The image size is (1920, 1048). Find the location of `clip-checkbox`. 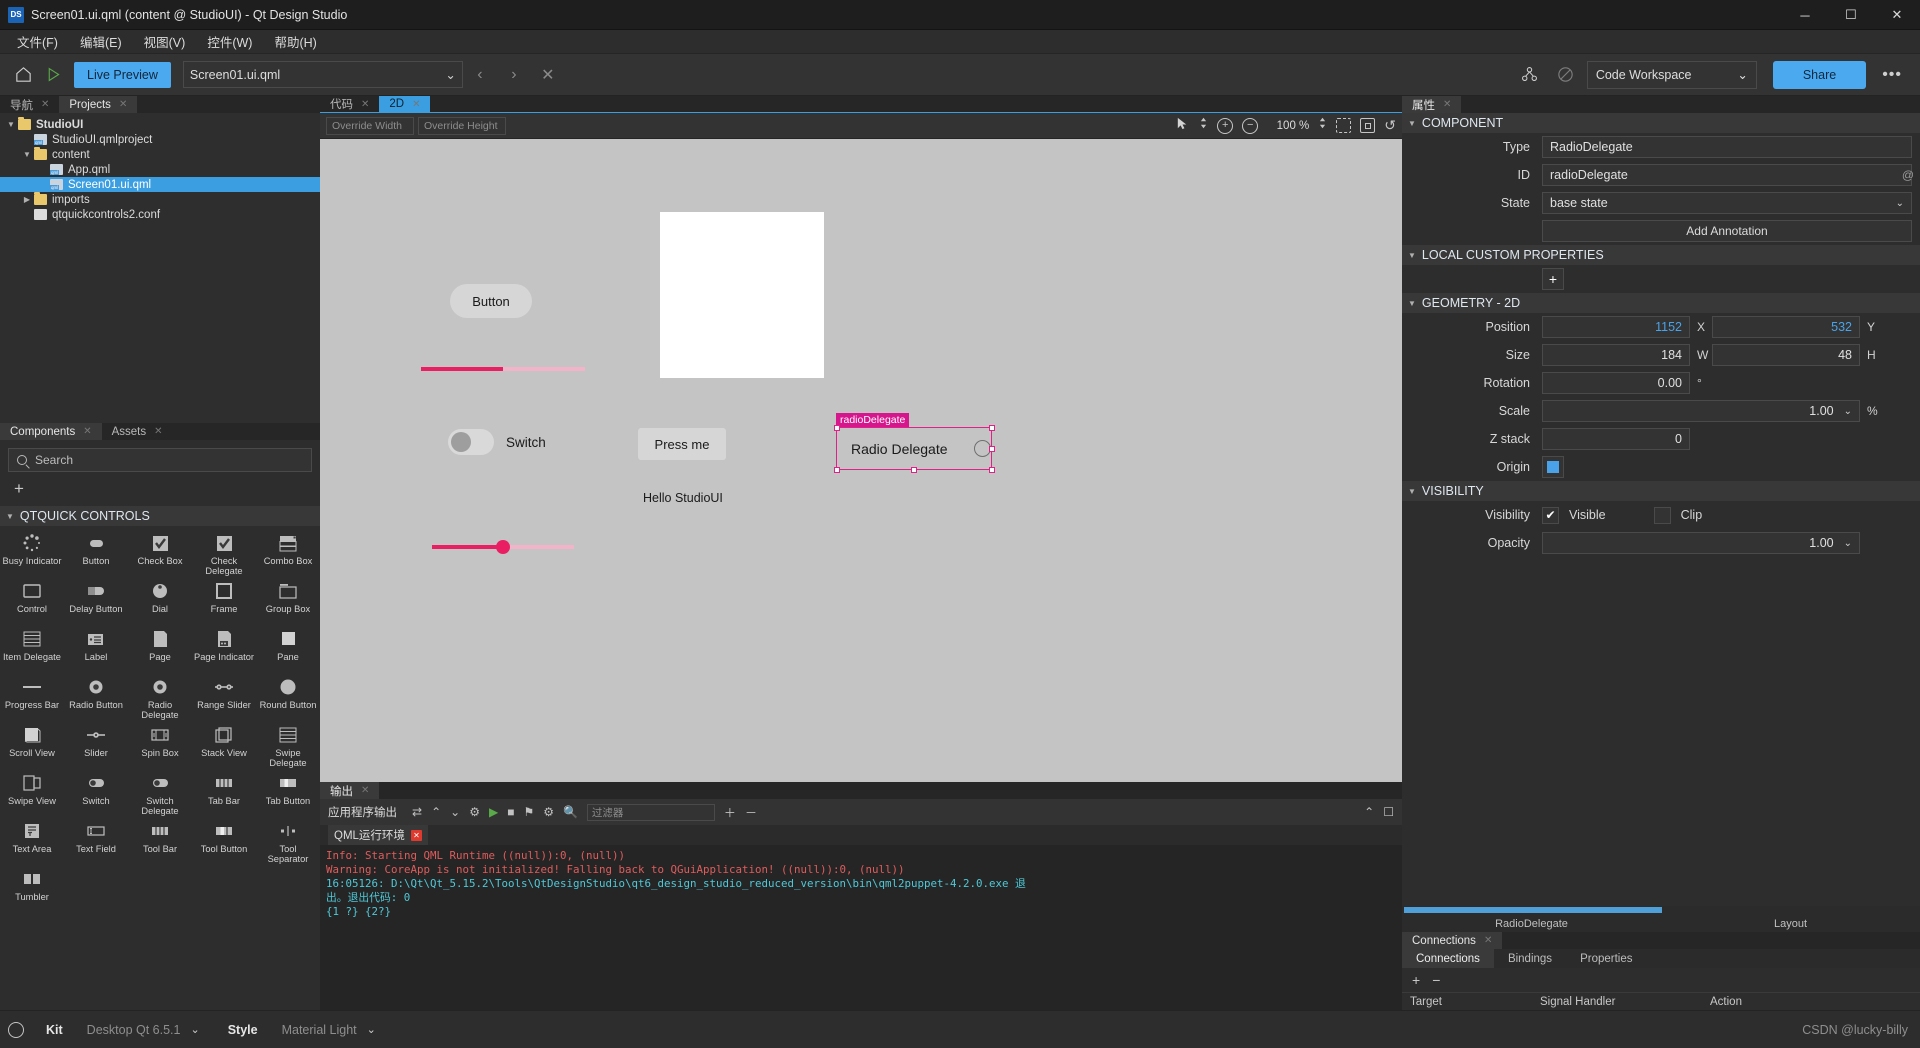

clip-checkbox is located at coordinates (1662, 515).